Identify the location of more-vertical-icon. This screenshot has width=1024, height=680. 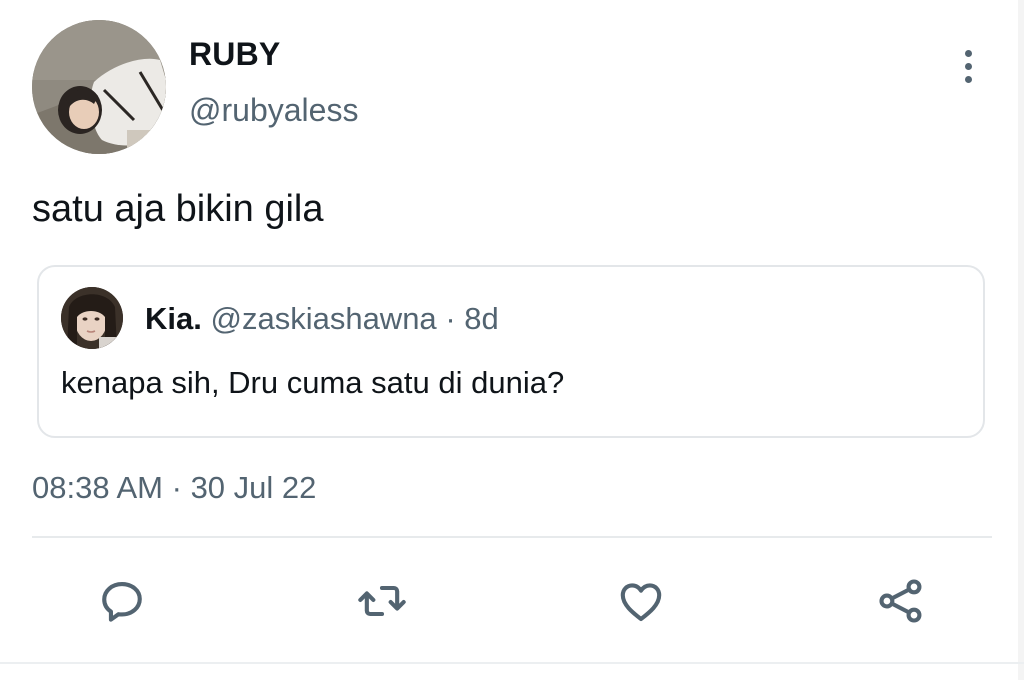
(968, 53).